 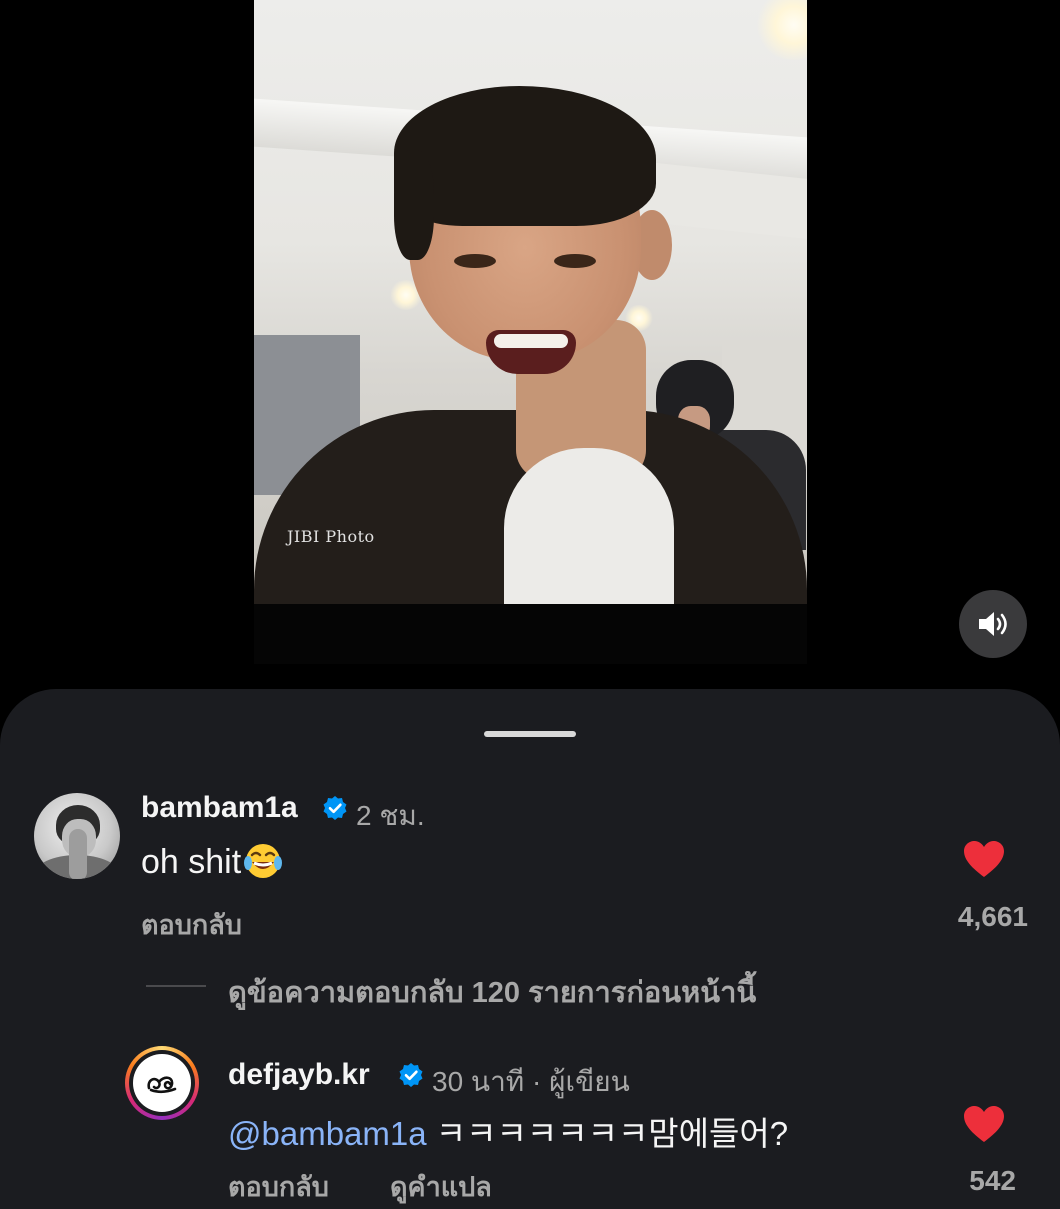 What do you see at coordinates (530, 634) in the screenshot?
I see `video-letterbox` at bounding box center [530, 634].